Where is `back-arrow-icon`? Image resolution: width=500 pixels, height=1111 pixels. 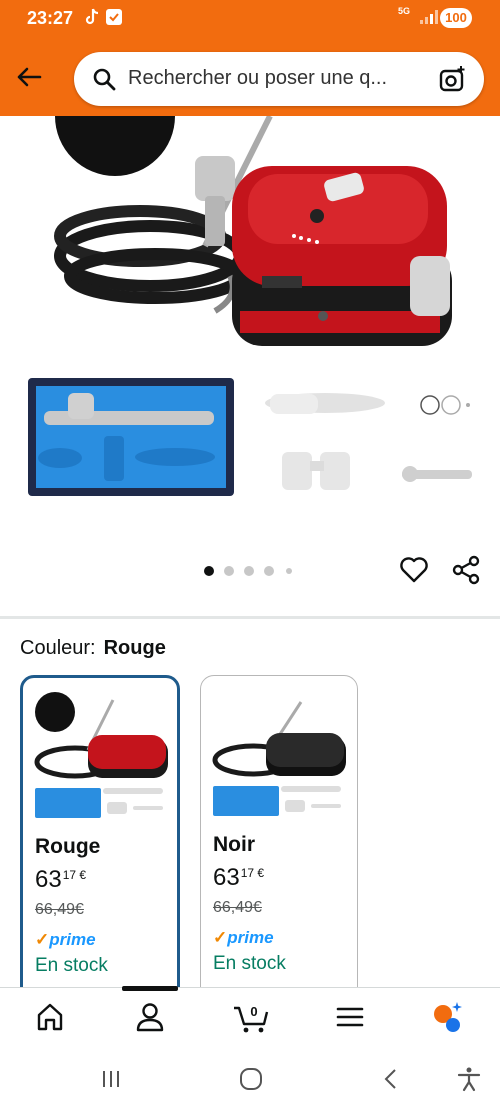 back-arrow-icon is located at coordinates (29, 77).